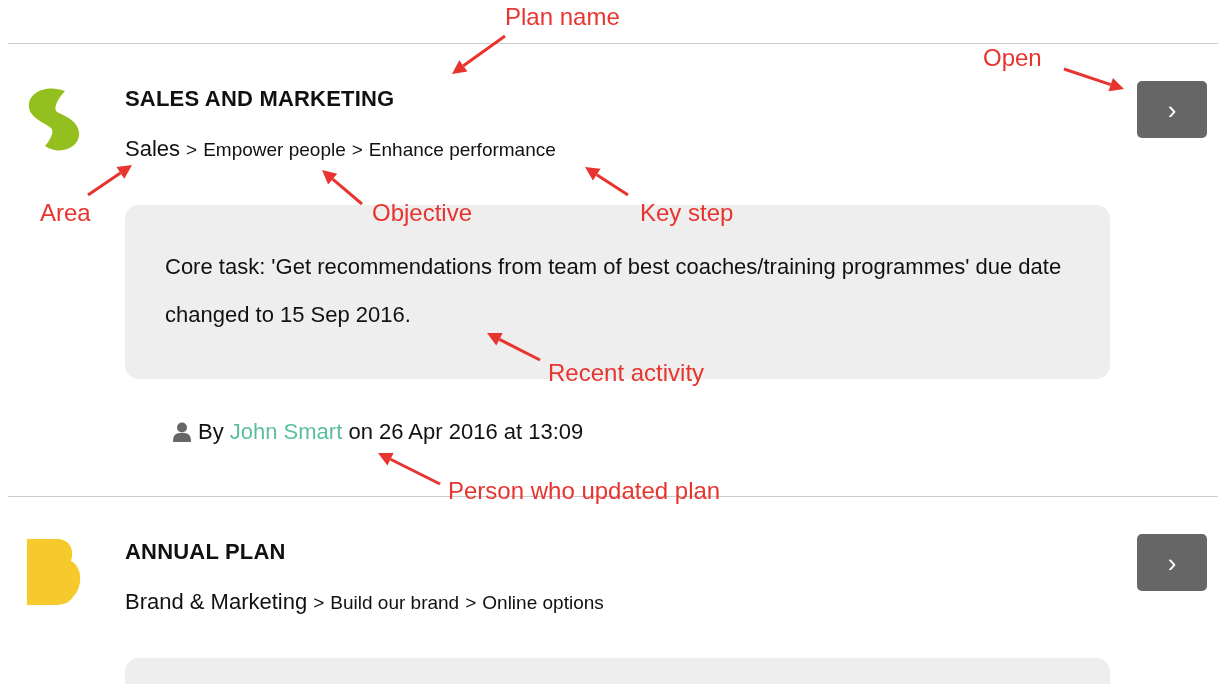 The height and width of the screenshot is (684, 1218). Describe the element at coordinates (391, 432) in the screenshot. I see `updated-by-text: By John Smart on 26 Apr 2016 at 13:09` at that location.